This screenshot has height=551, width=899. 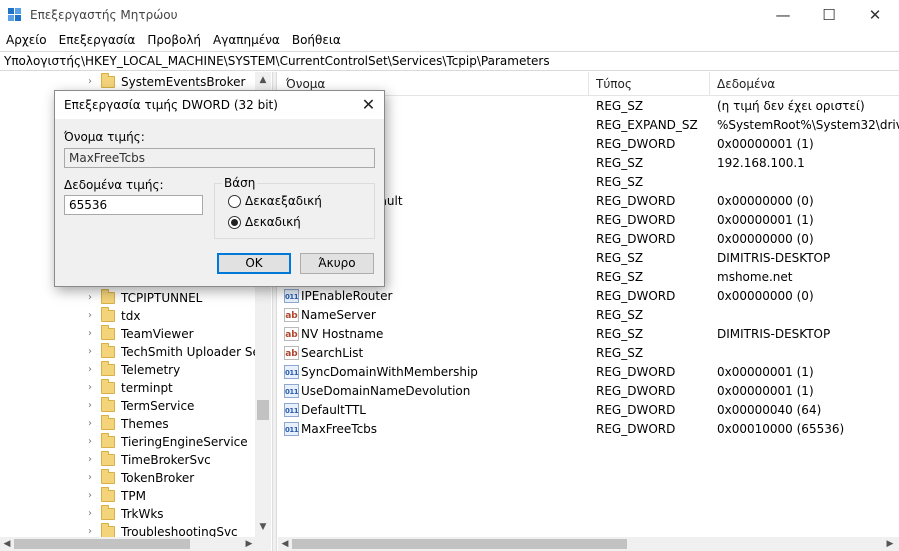 I want to click on tree-item: › TieringEngineService, so click(x=128, y=442).